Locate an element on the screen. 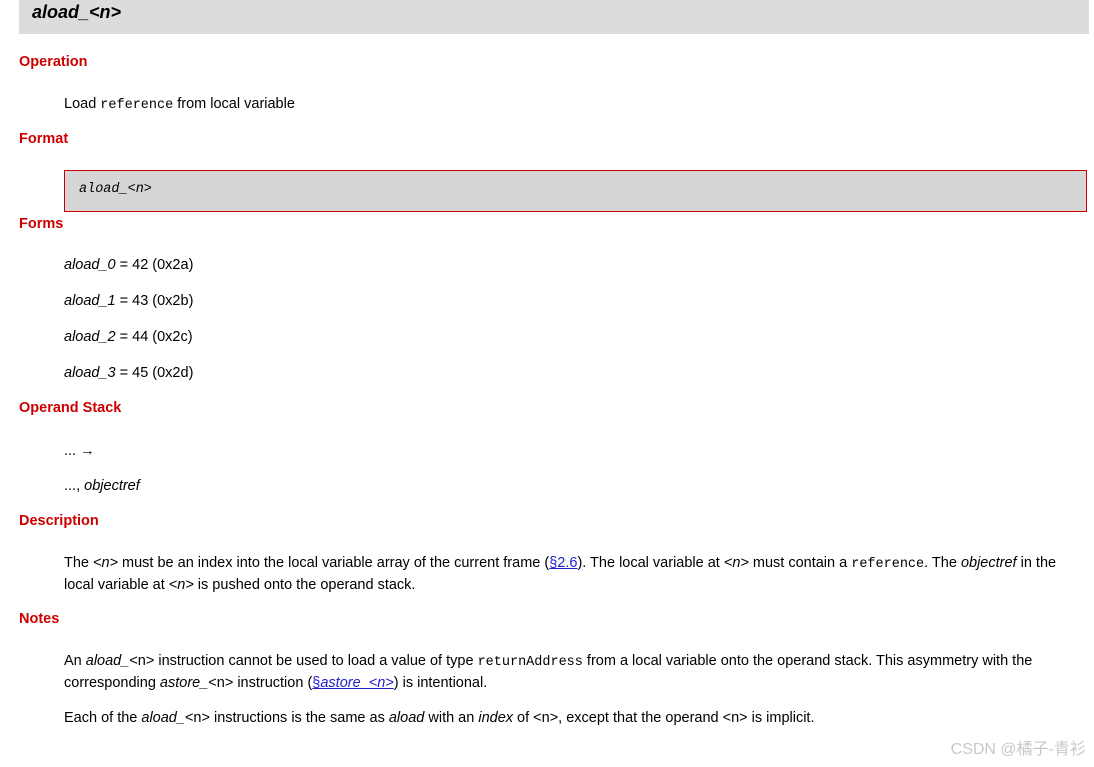 This screenshot has width=1094, height=767. description-heading: Description is located at coordinates (59, 521).